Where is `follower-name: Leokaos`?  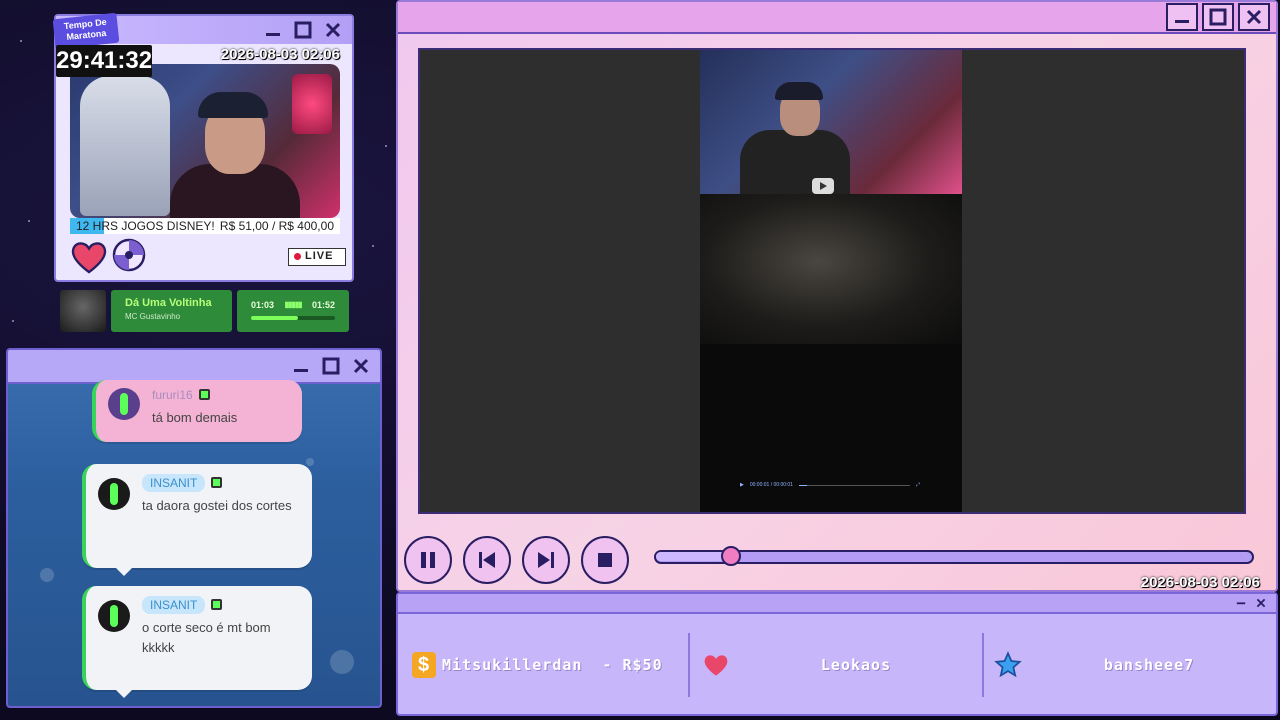 follower-name: Leokaos is located at coordinates (856, 665).